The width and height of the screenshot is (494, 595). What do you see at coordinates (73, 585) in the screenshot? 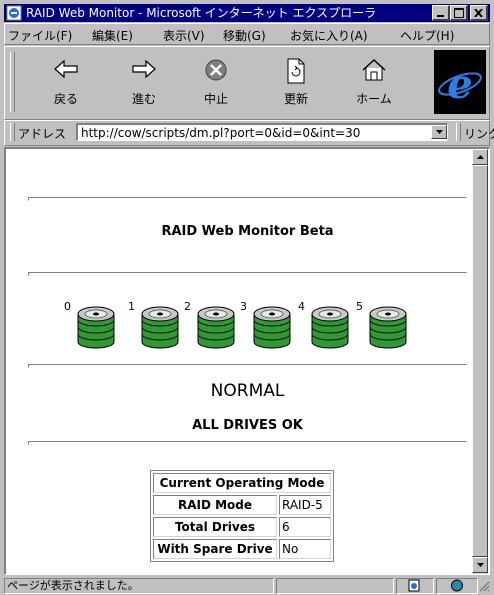
I see `status-text: ページが表示されました。` at bounding box center [73, 585].